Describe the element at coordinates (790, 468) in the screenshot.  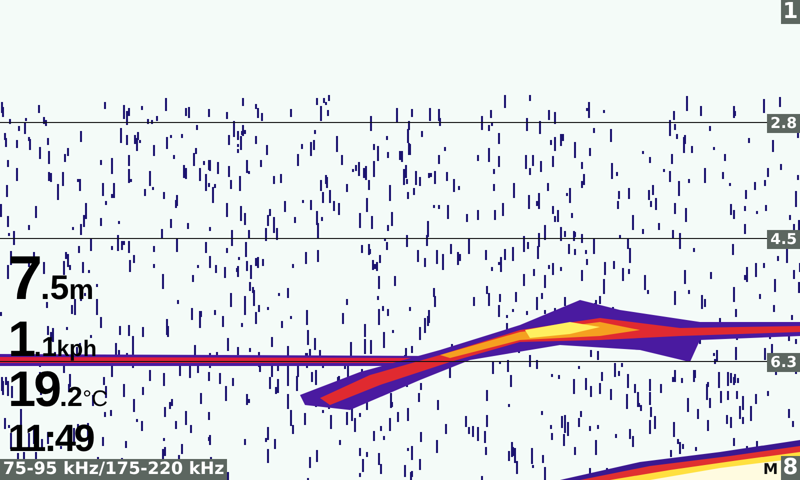
I see `depth-scale-bottom: 8` at that location.